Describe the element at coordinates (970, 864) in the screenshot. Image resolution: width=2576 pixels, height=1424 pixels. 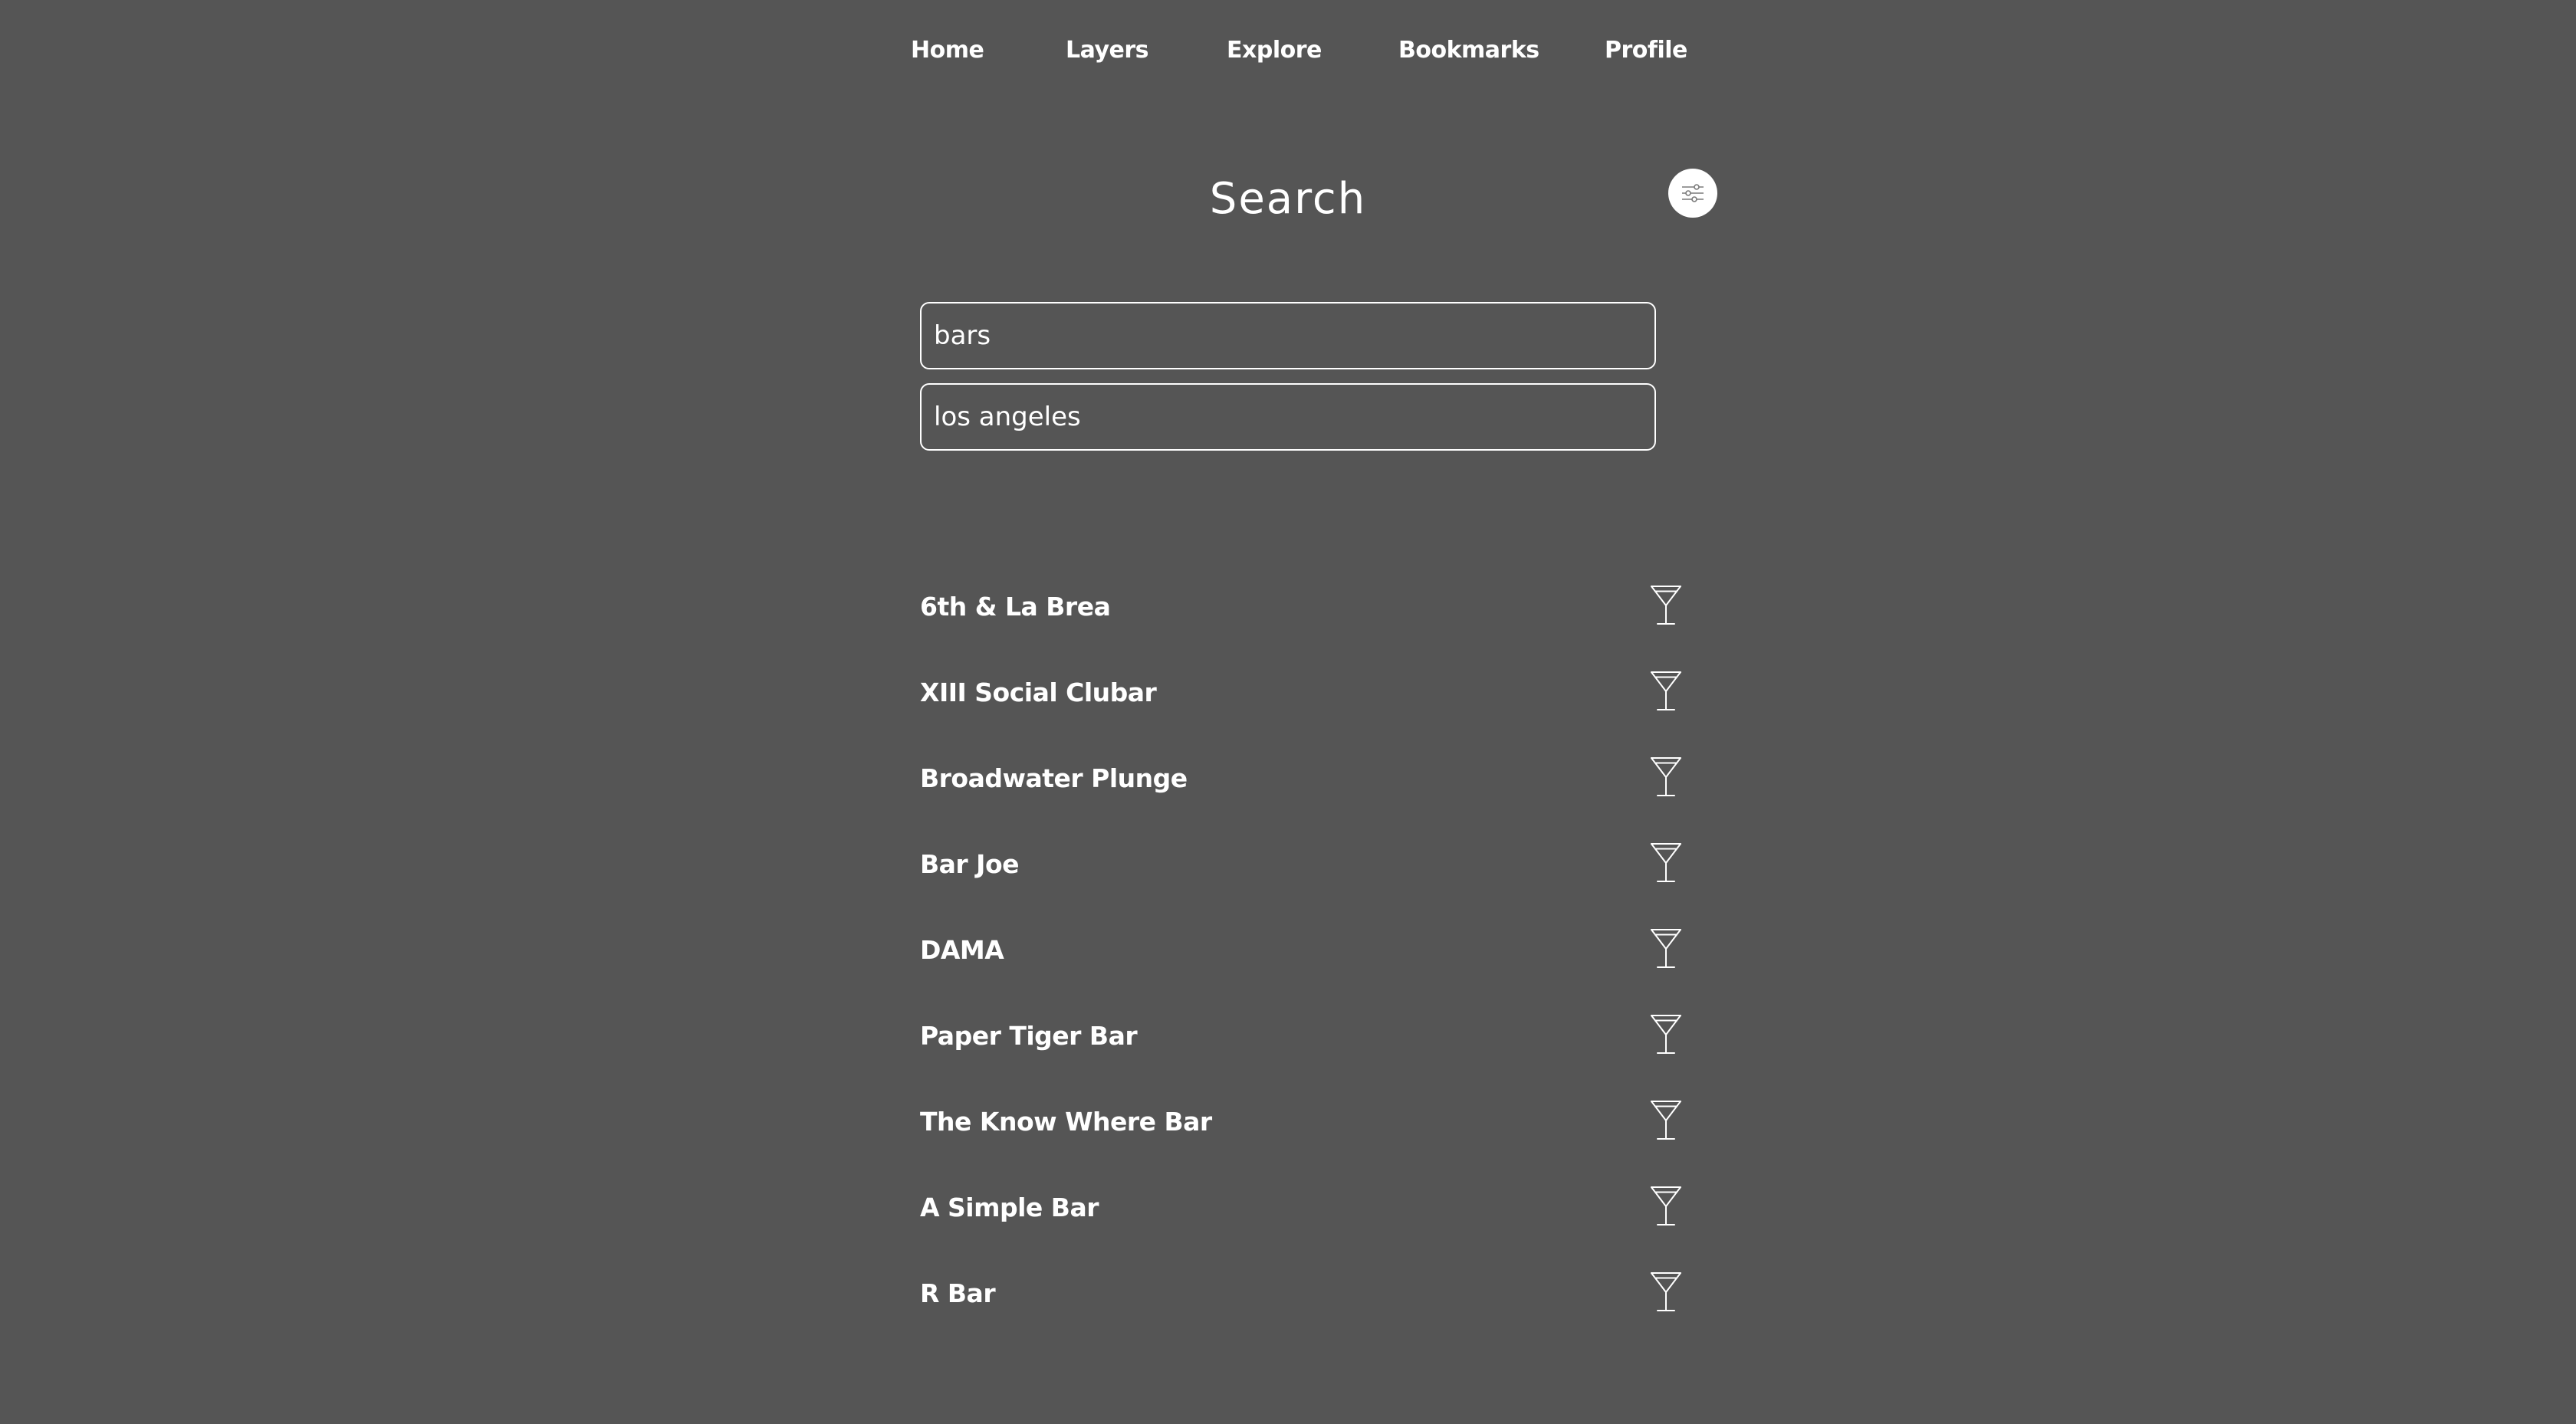
I see `result-name: Bar Joe` at that location.